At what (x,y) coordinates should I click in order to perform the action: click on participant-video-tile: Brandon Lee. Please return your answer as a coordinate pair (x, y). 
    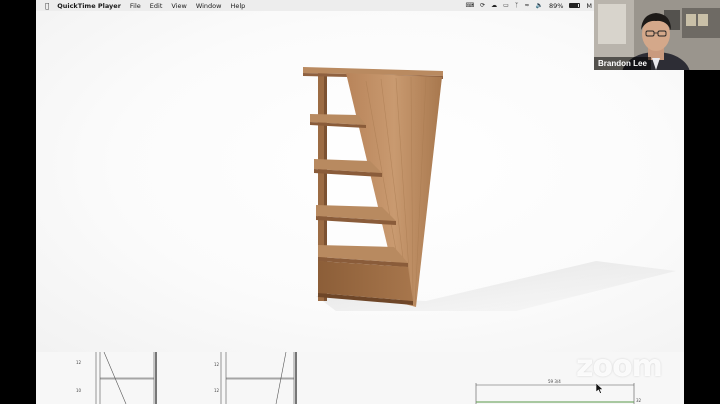
    Looking at the image, I should click on (657, 35).